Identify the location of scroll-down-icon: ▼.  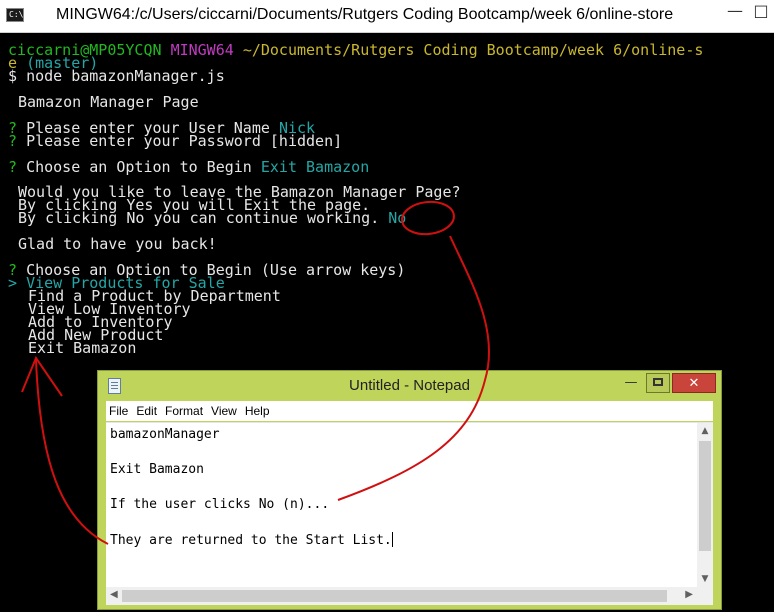
(705, 579).